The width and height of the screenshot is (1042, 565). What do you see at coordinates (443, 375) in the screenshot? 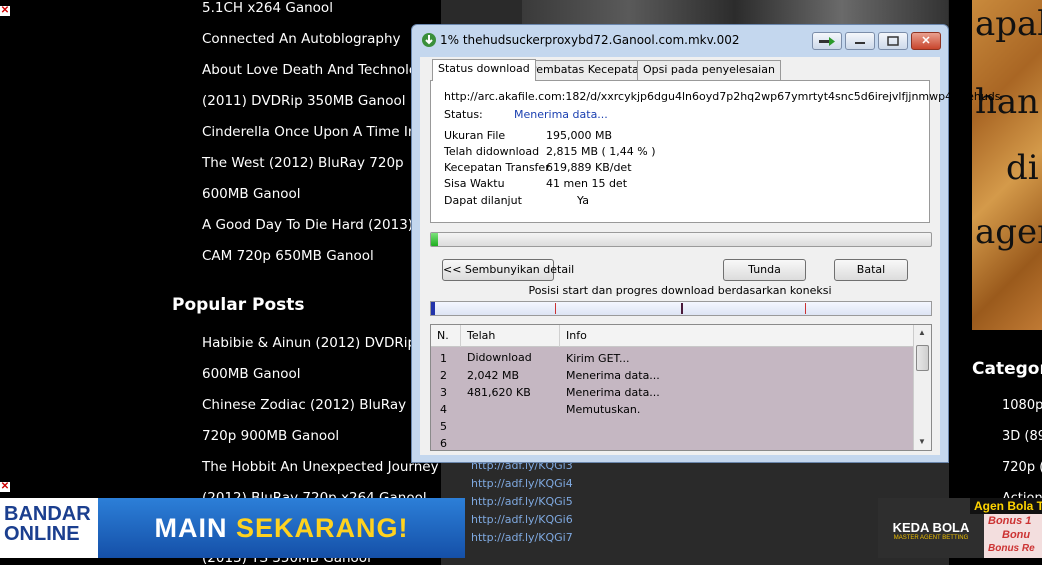
I see `cell-n: 2` at bounding box center [443, 375].